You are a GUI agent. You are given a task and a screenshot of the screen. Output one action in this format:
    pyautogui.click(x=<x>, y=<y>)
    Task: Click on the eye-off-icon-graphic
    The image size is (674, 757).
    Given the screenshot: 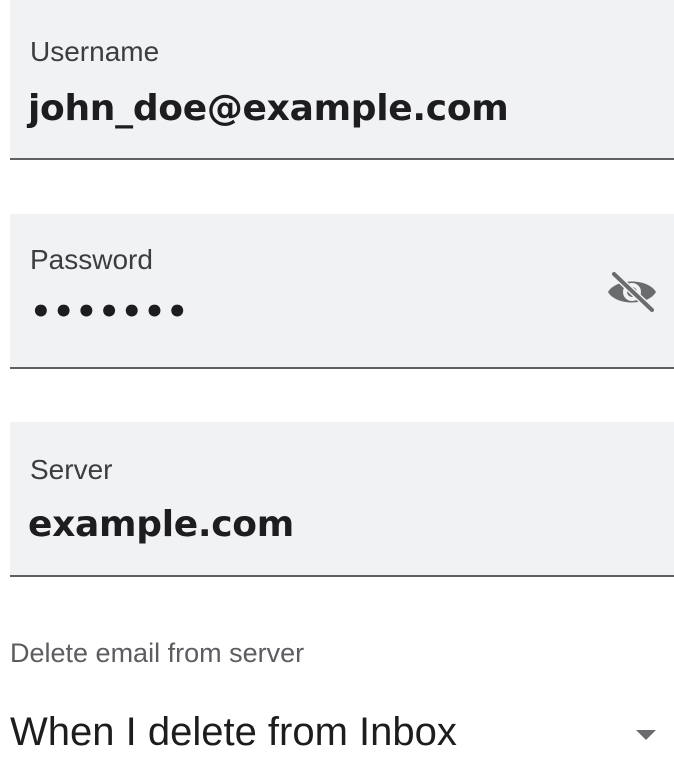 What is the action you would take?
    pyautogui.click(x=632, y=292)
    